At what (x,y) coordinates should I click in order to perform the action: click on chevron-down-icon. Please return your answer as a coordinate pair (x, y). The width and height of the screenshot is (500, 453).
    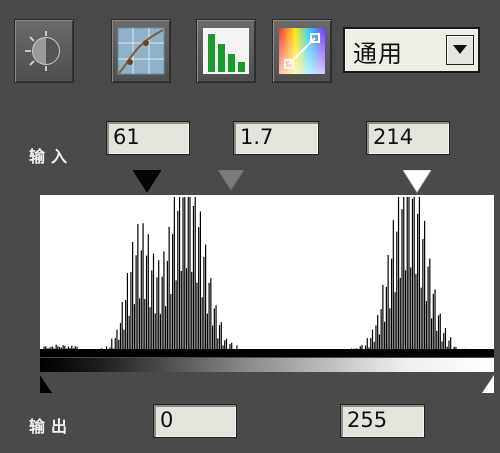
    Looking at the image, I should click on (460, 49).